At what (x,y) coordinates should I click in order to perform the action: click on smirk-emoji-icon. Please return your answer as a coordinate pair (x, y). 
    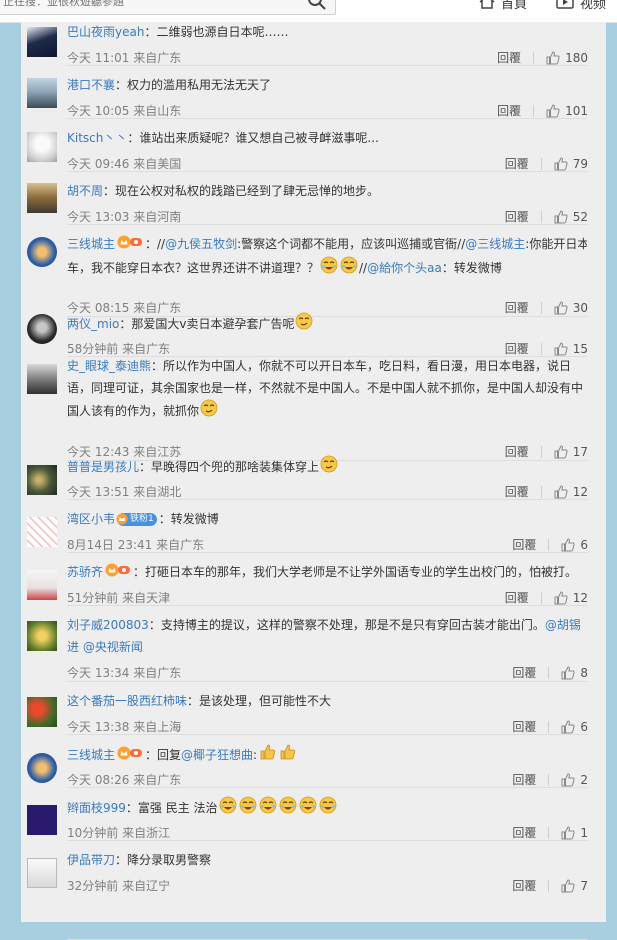
    Looking at the image, I should click on (329, 467).